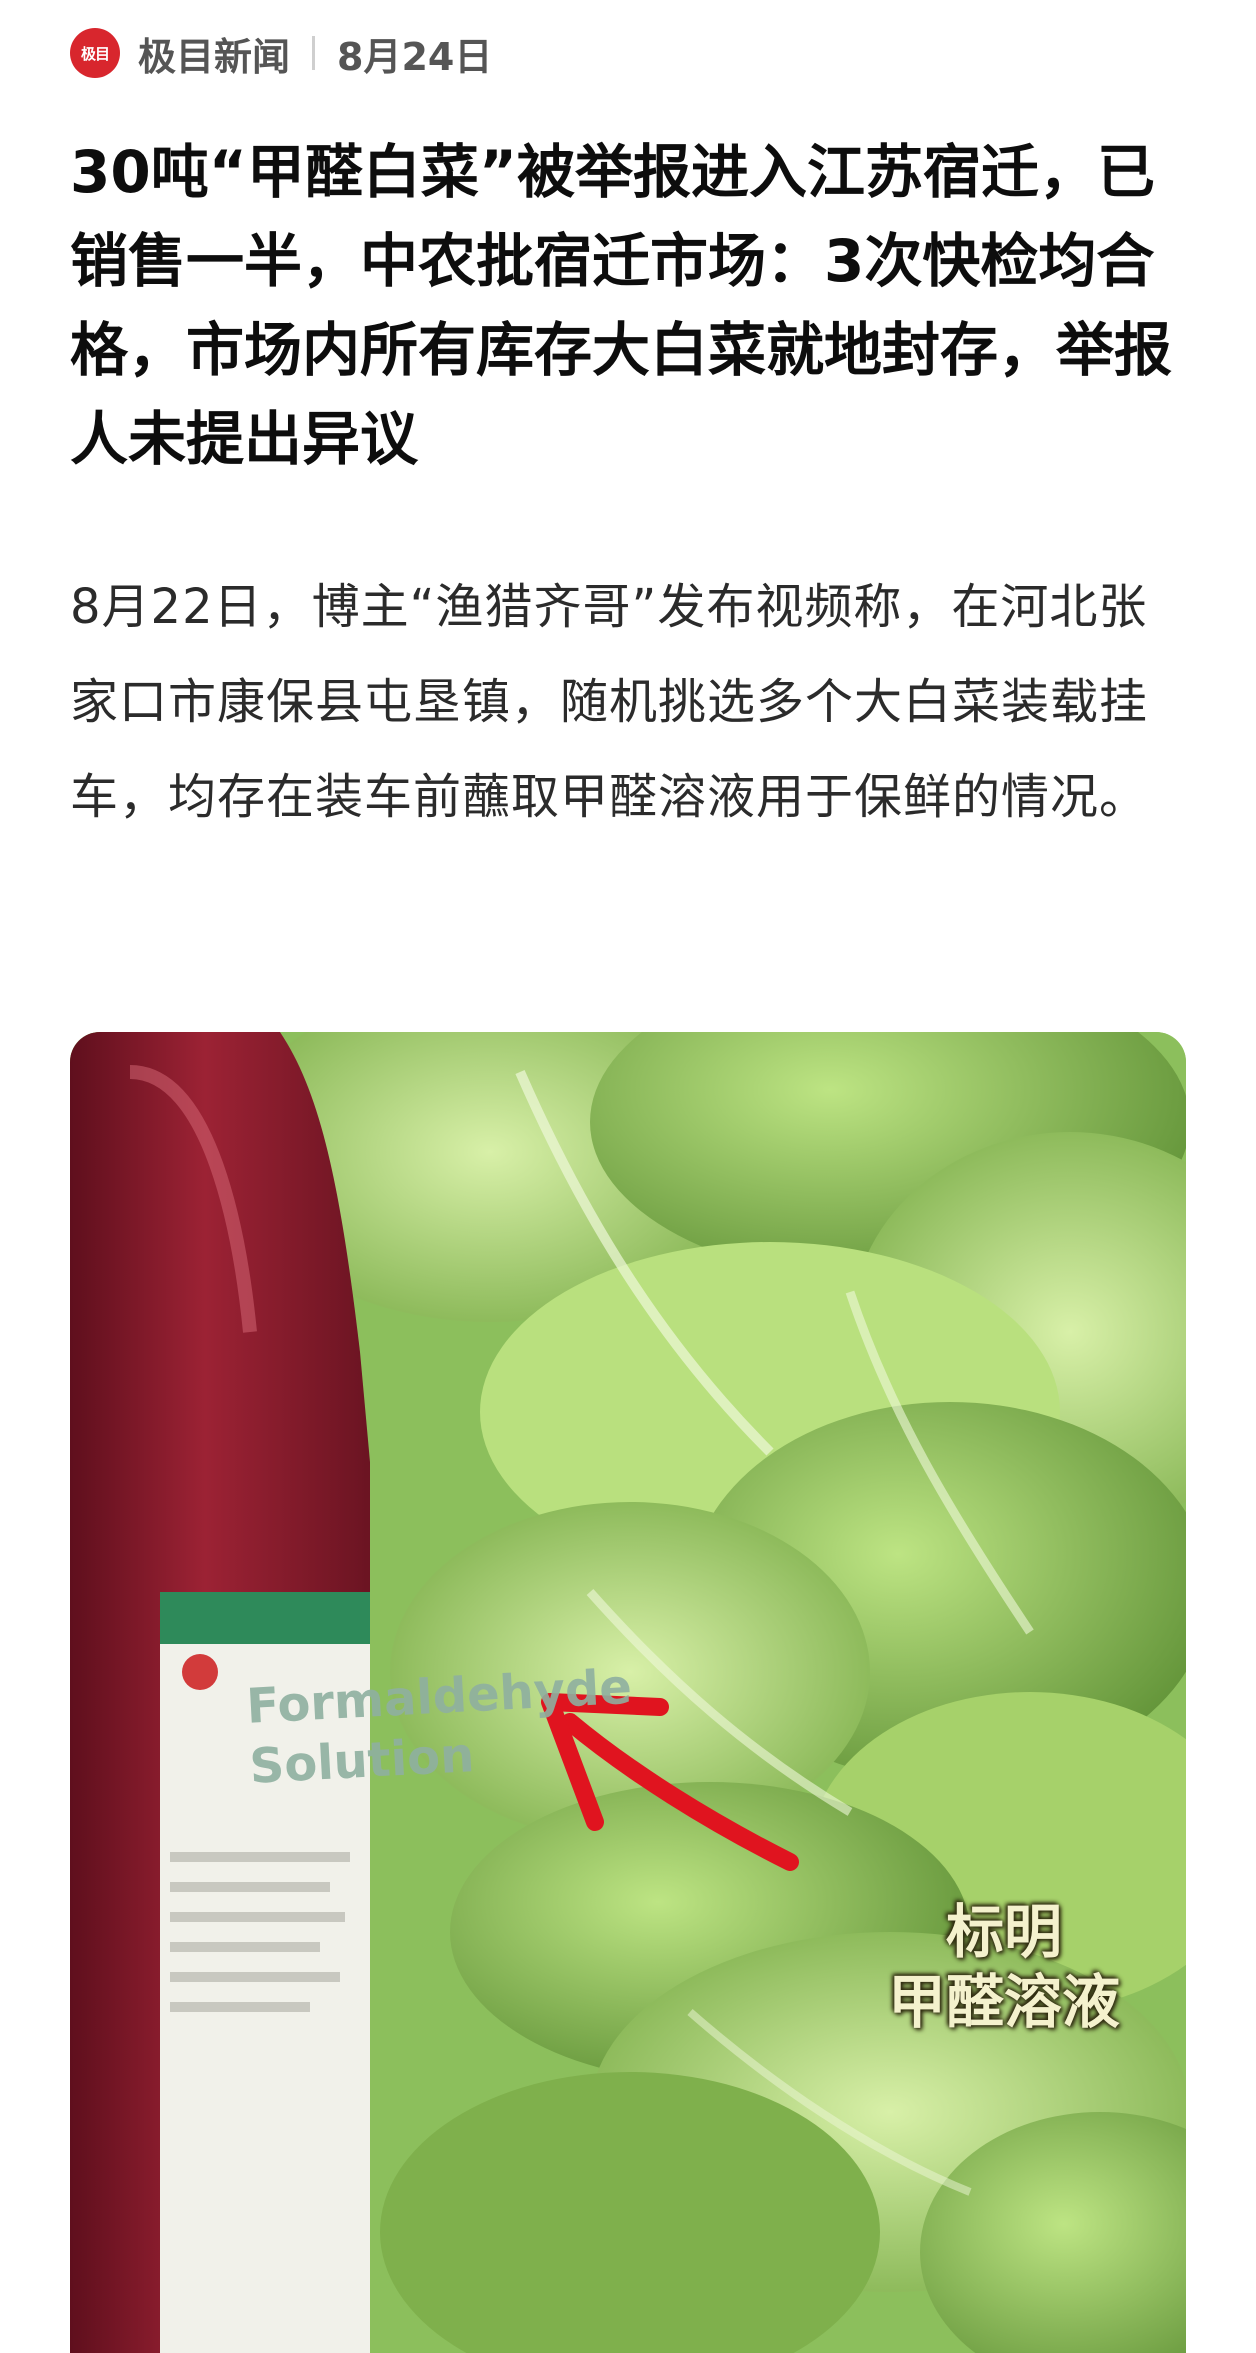 The height and width of the screenshot is (2353, 1256). What do you see at coordinates (1003, 2002) in the screenshot?
I see `photo-caption-line2: 甲醛溶液` at bounding box center [1003, 2002].